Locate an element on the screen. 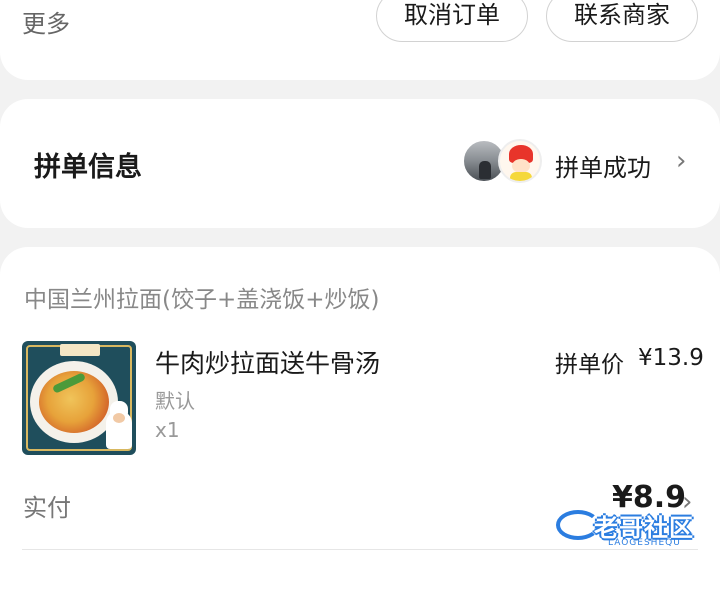 Image resolution: width=720 pixels, height=607 pixels. item-price: ¥13.9 is located at coordinates (671, 358).